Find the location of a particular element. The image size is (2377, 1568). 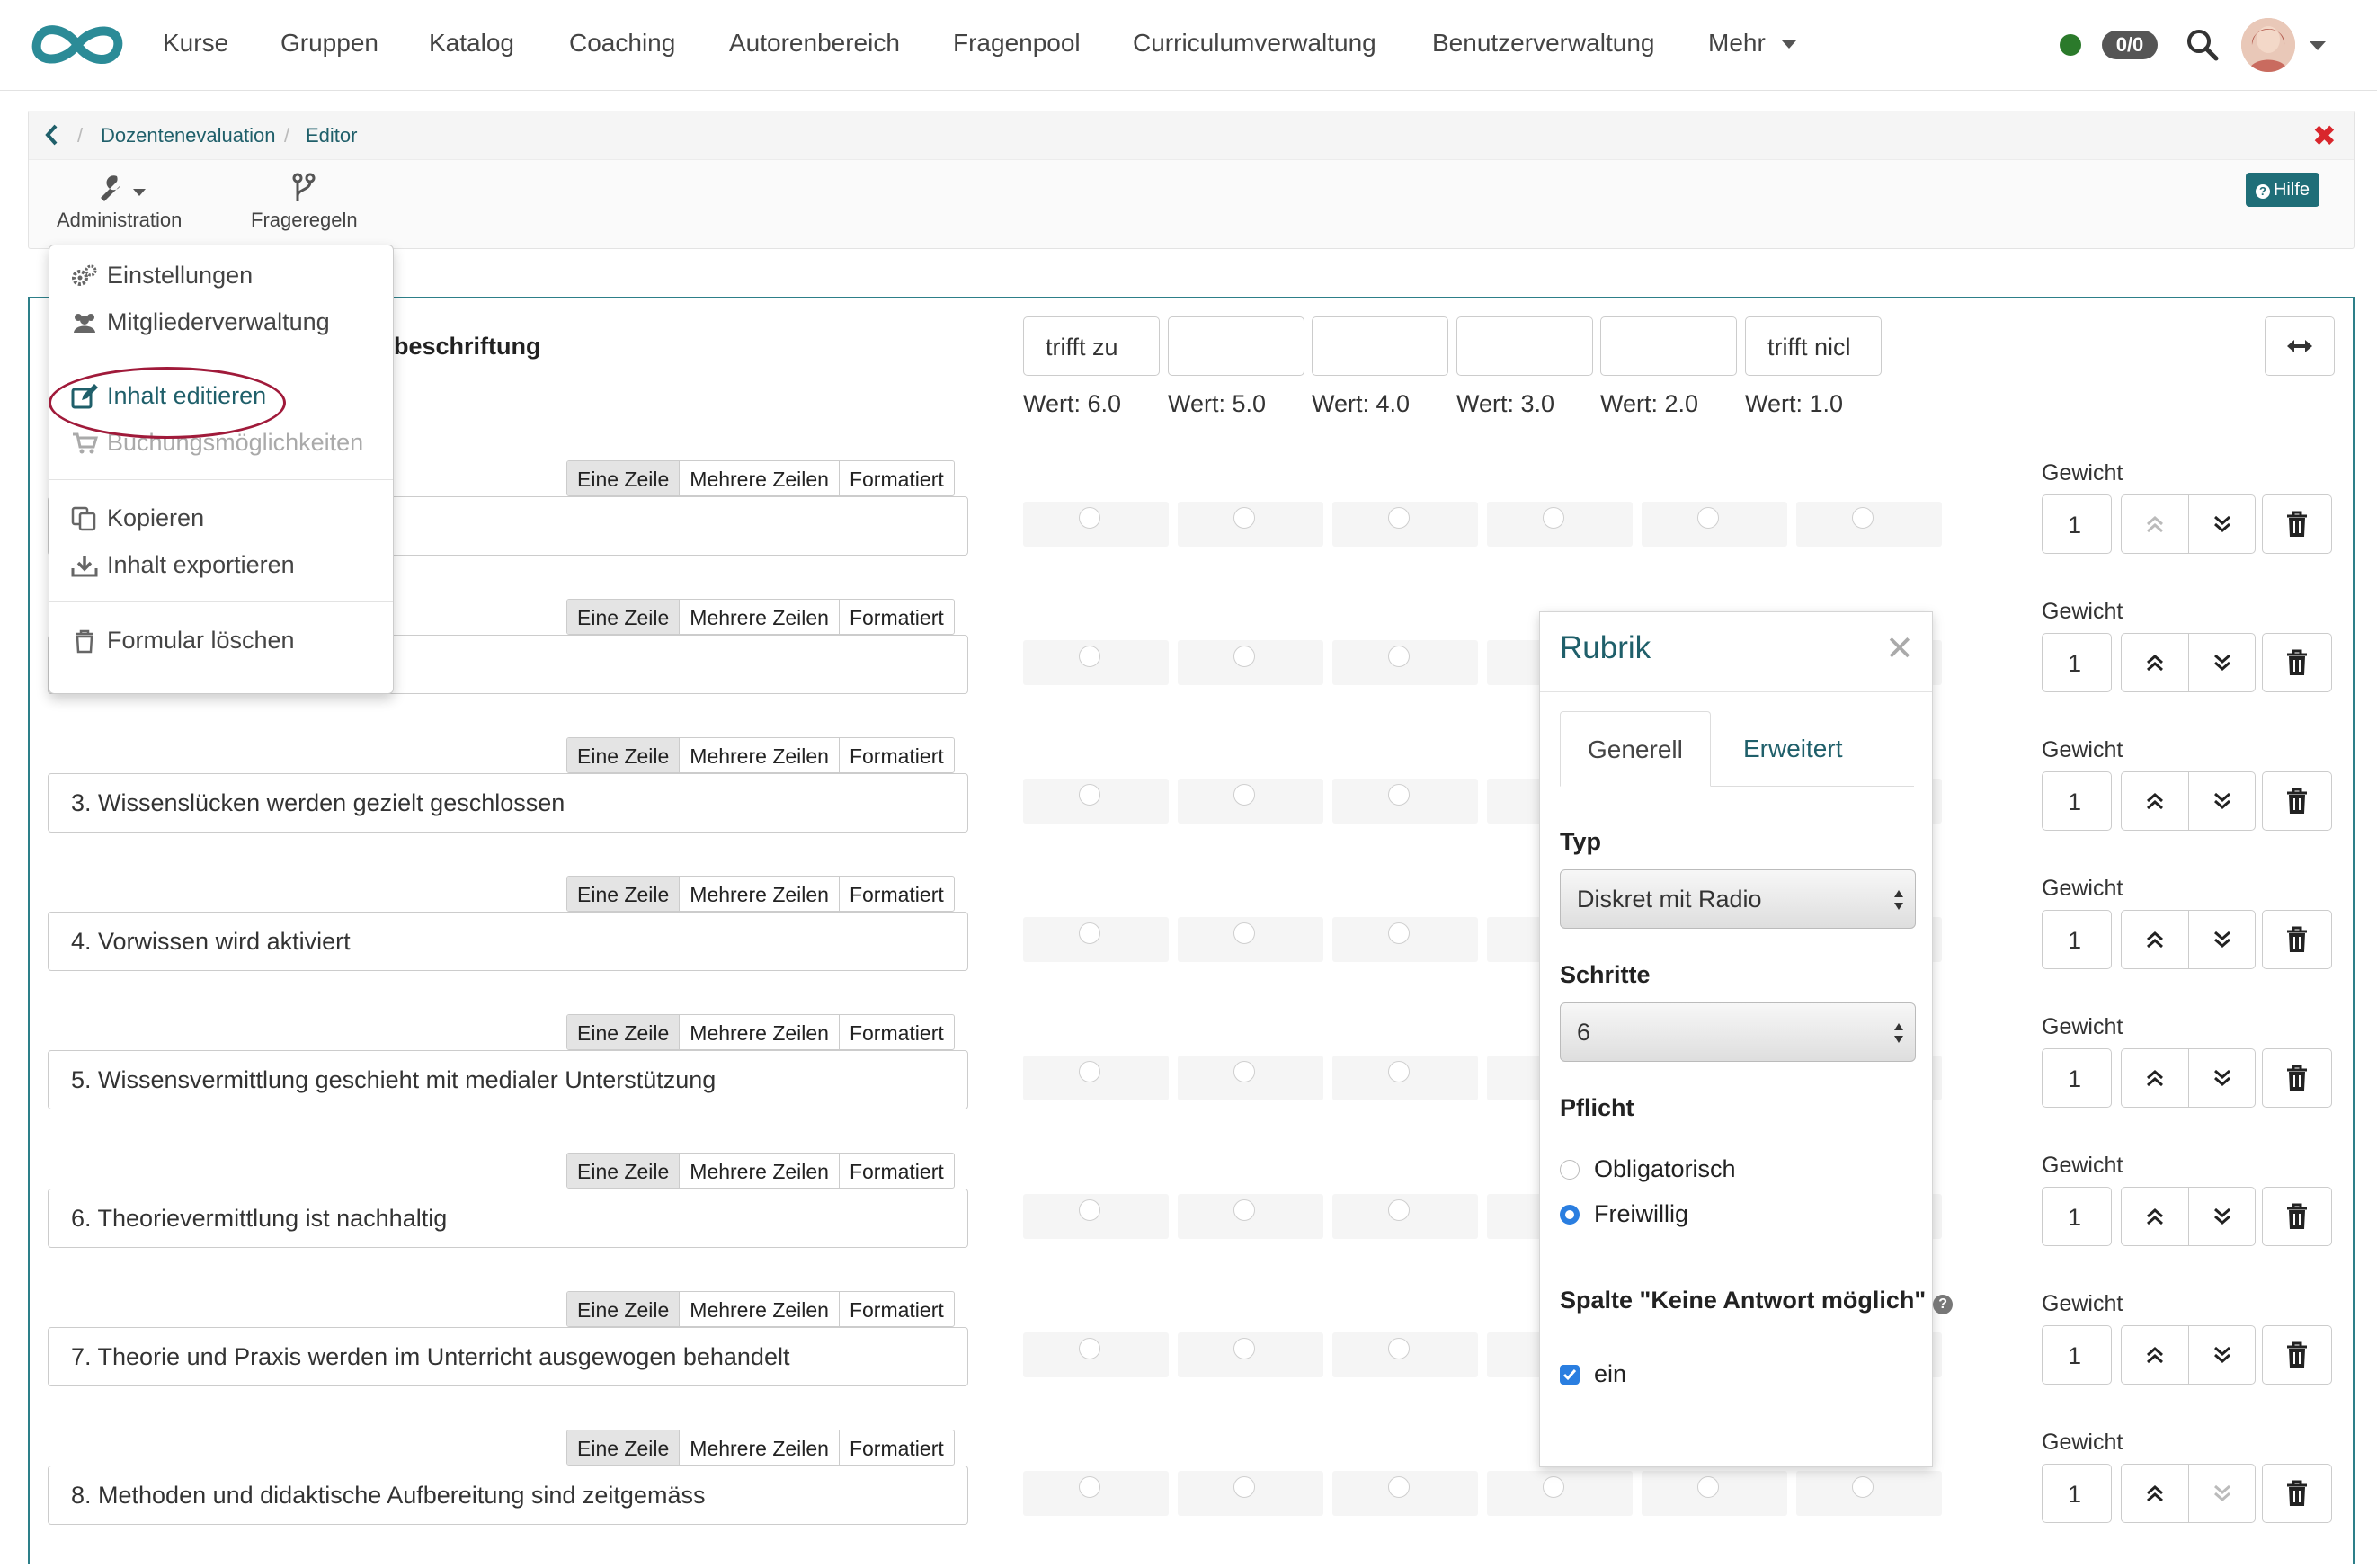

administration-button: Administration is located at coordinates (120, 203).